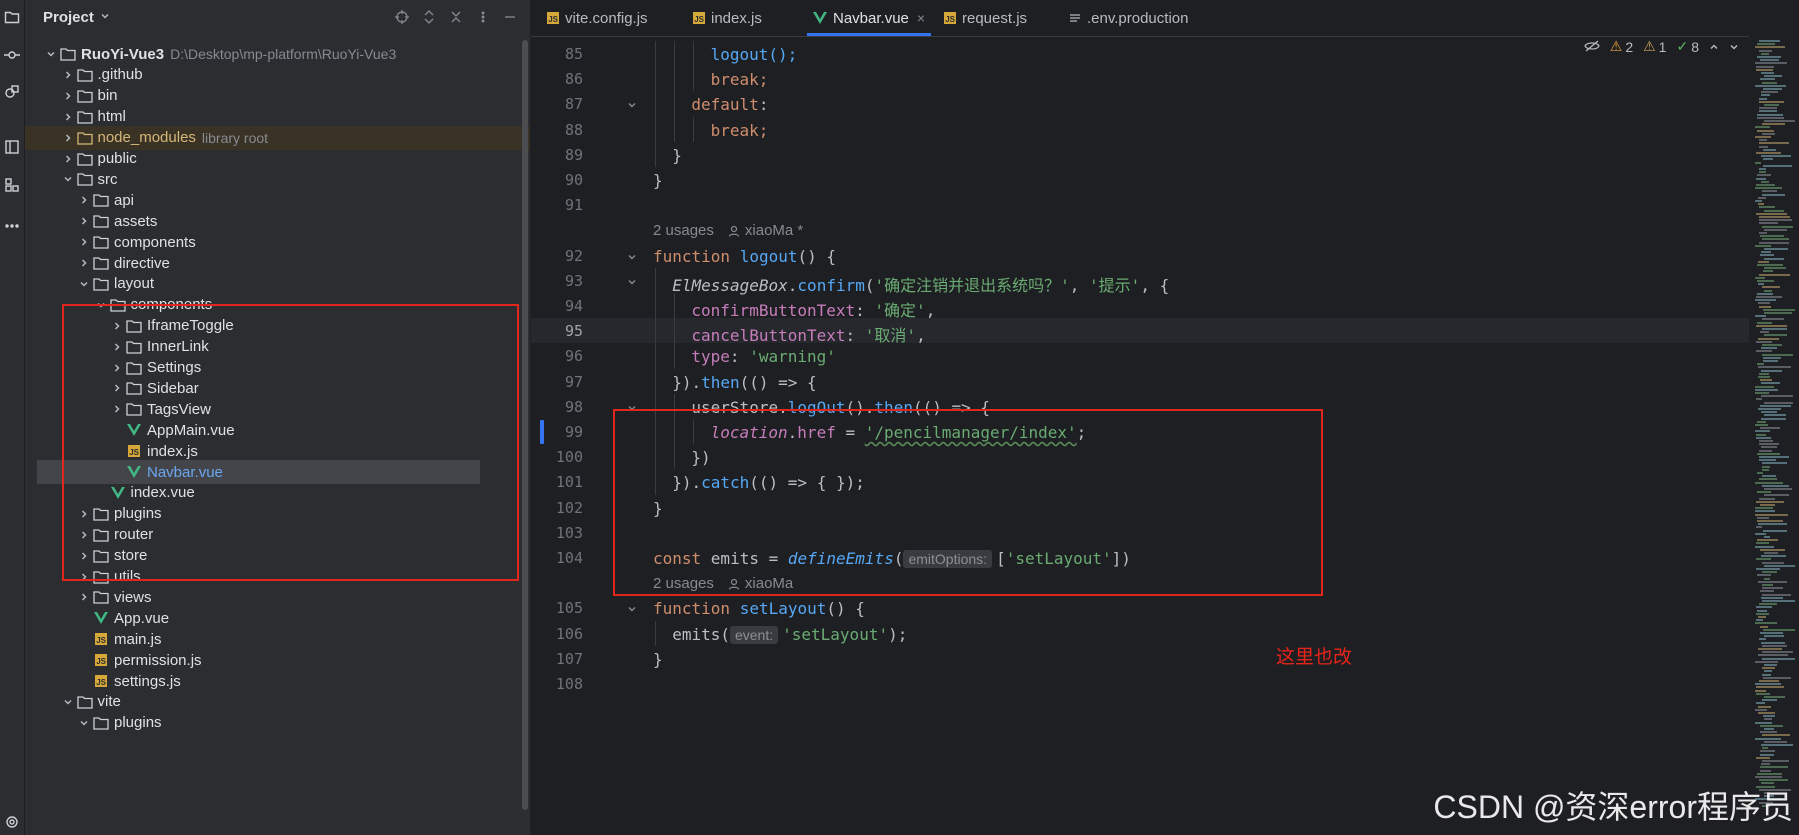 The image size is (1799, 835). What do you see at coordinates (402, 17) in the screenshot?
I see `locate-icon` at bounding box center [402, 17].